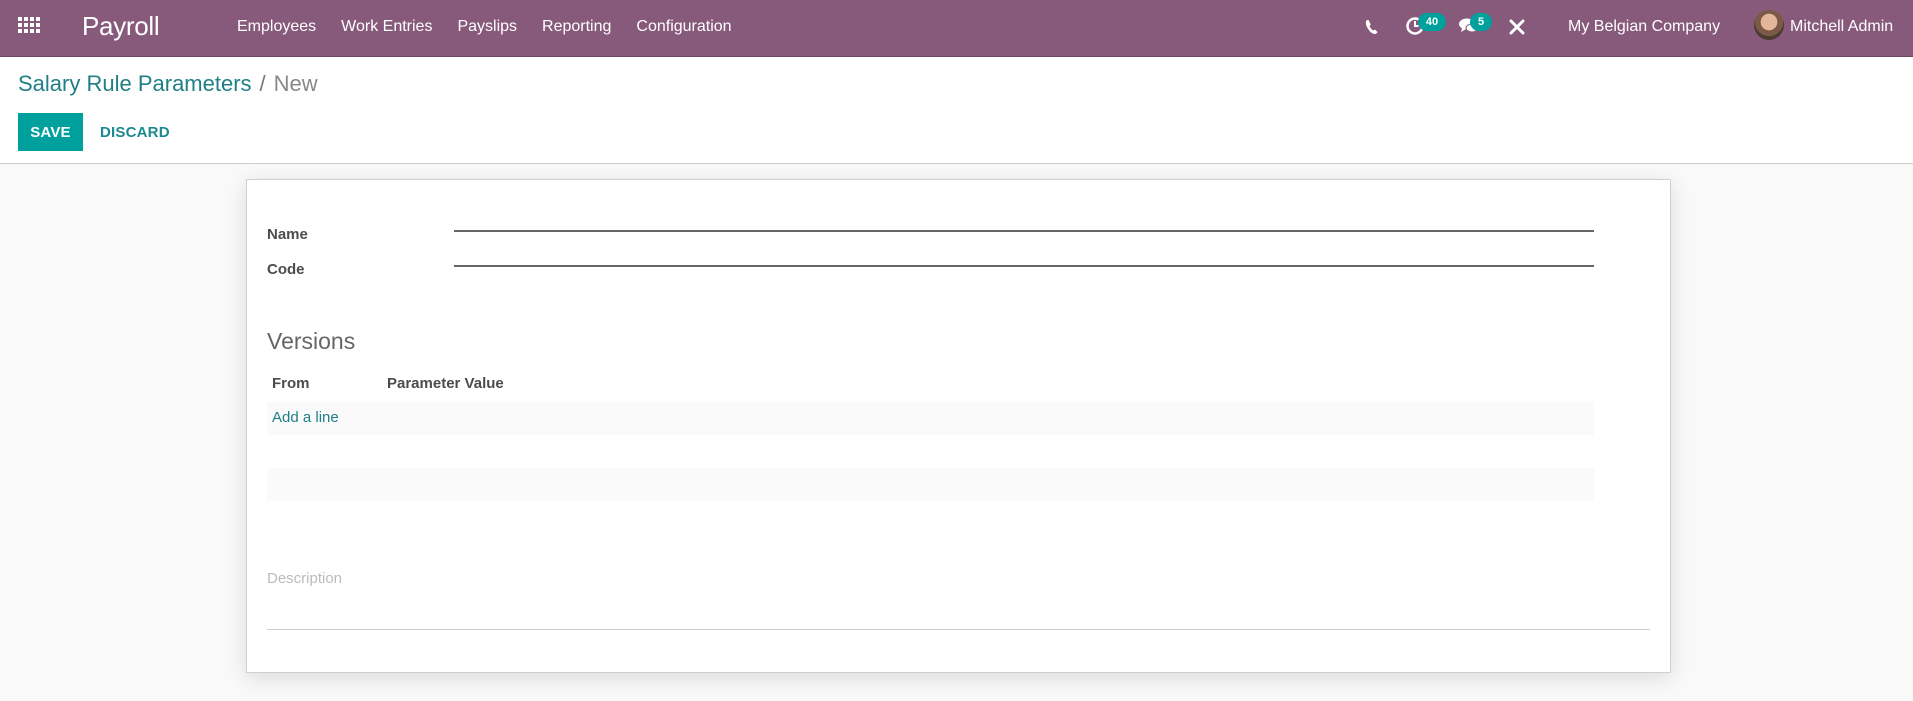  What do you see at coordinates (135, 83) in the screenshot?
I see `breadcrumb-parent: Salary Rule Parameters` at bounding box center [135, 83].